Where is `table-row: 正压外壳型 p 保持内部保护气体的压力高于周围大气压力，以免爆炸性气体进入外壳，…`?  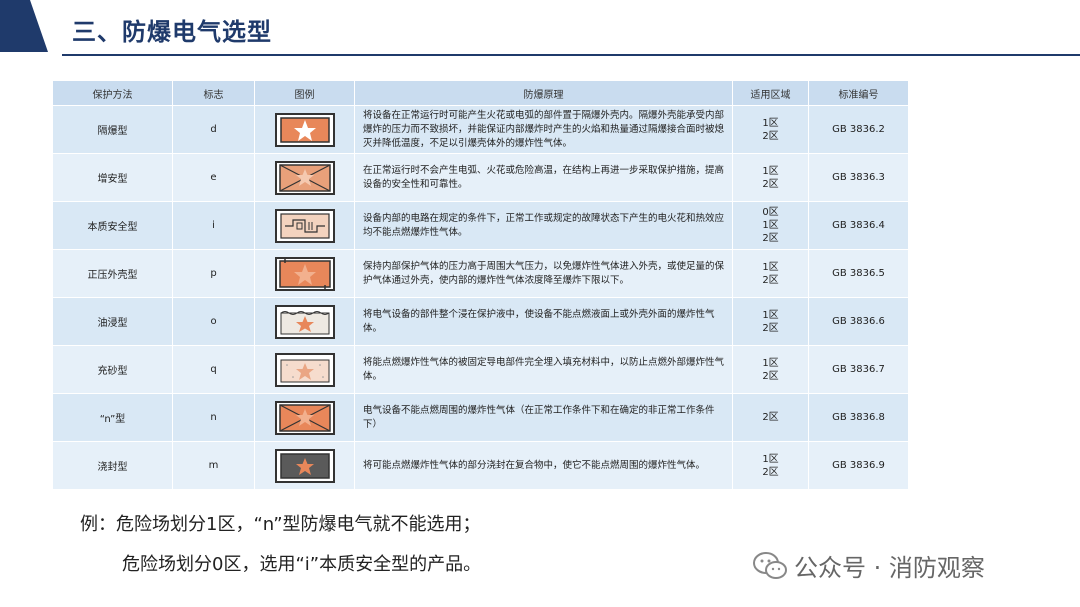
table-row: 正压外壳型 p 保持内部保护气体的压力高于周围大气压力，以免爆炸性气体进入外壳，… is located at coordinates (480, 273).